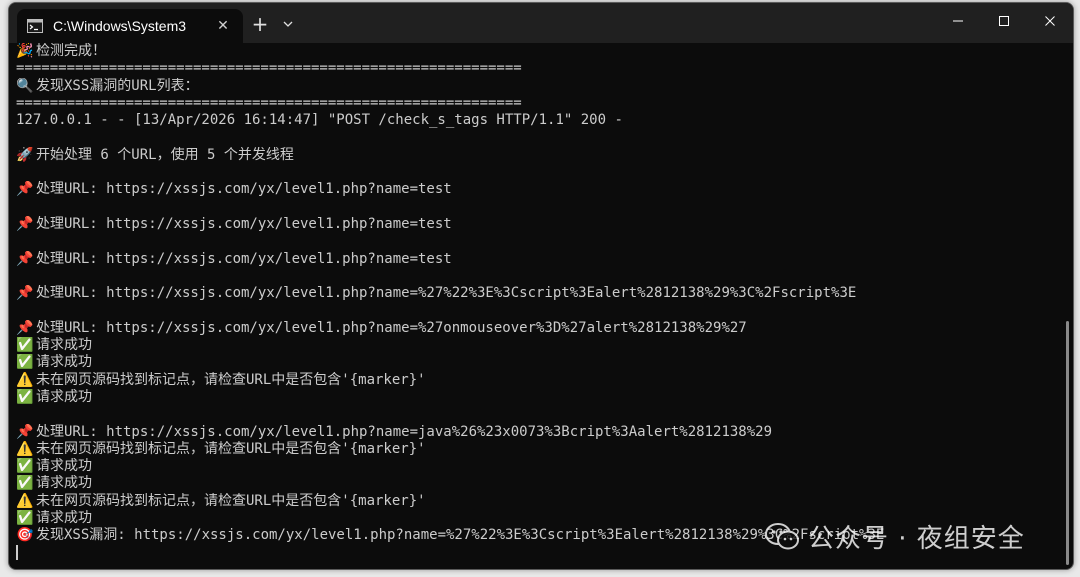 The height and width of the screenshot is (577, 1080). I want to click on close-icon, so click(1050, 21).